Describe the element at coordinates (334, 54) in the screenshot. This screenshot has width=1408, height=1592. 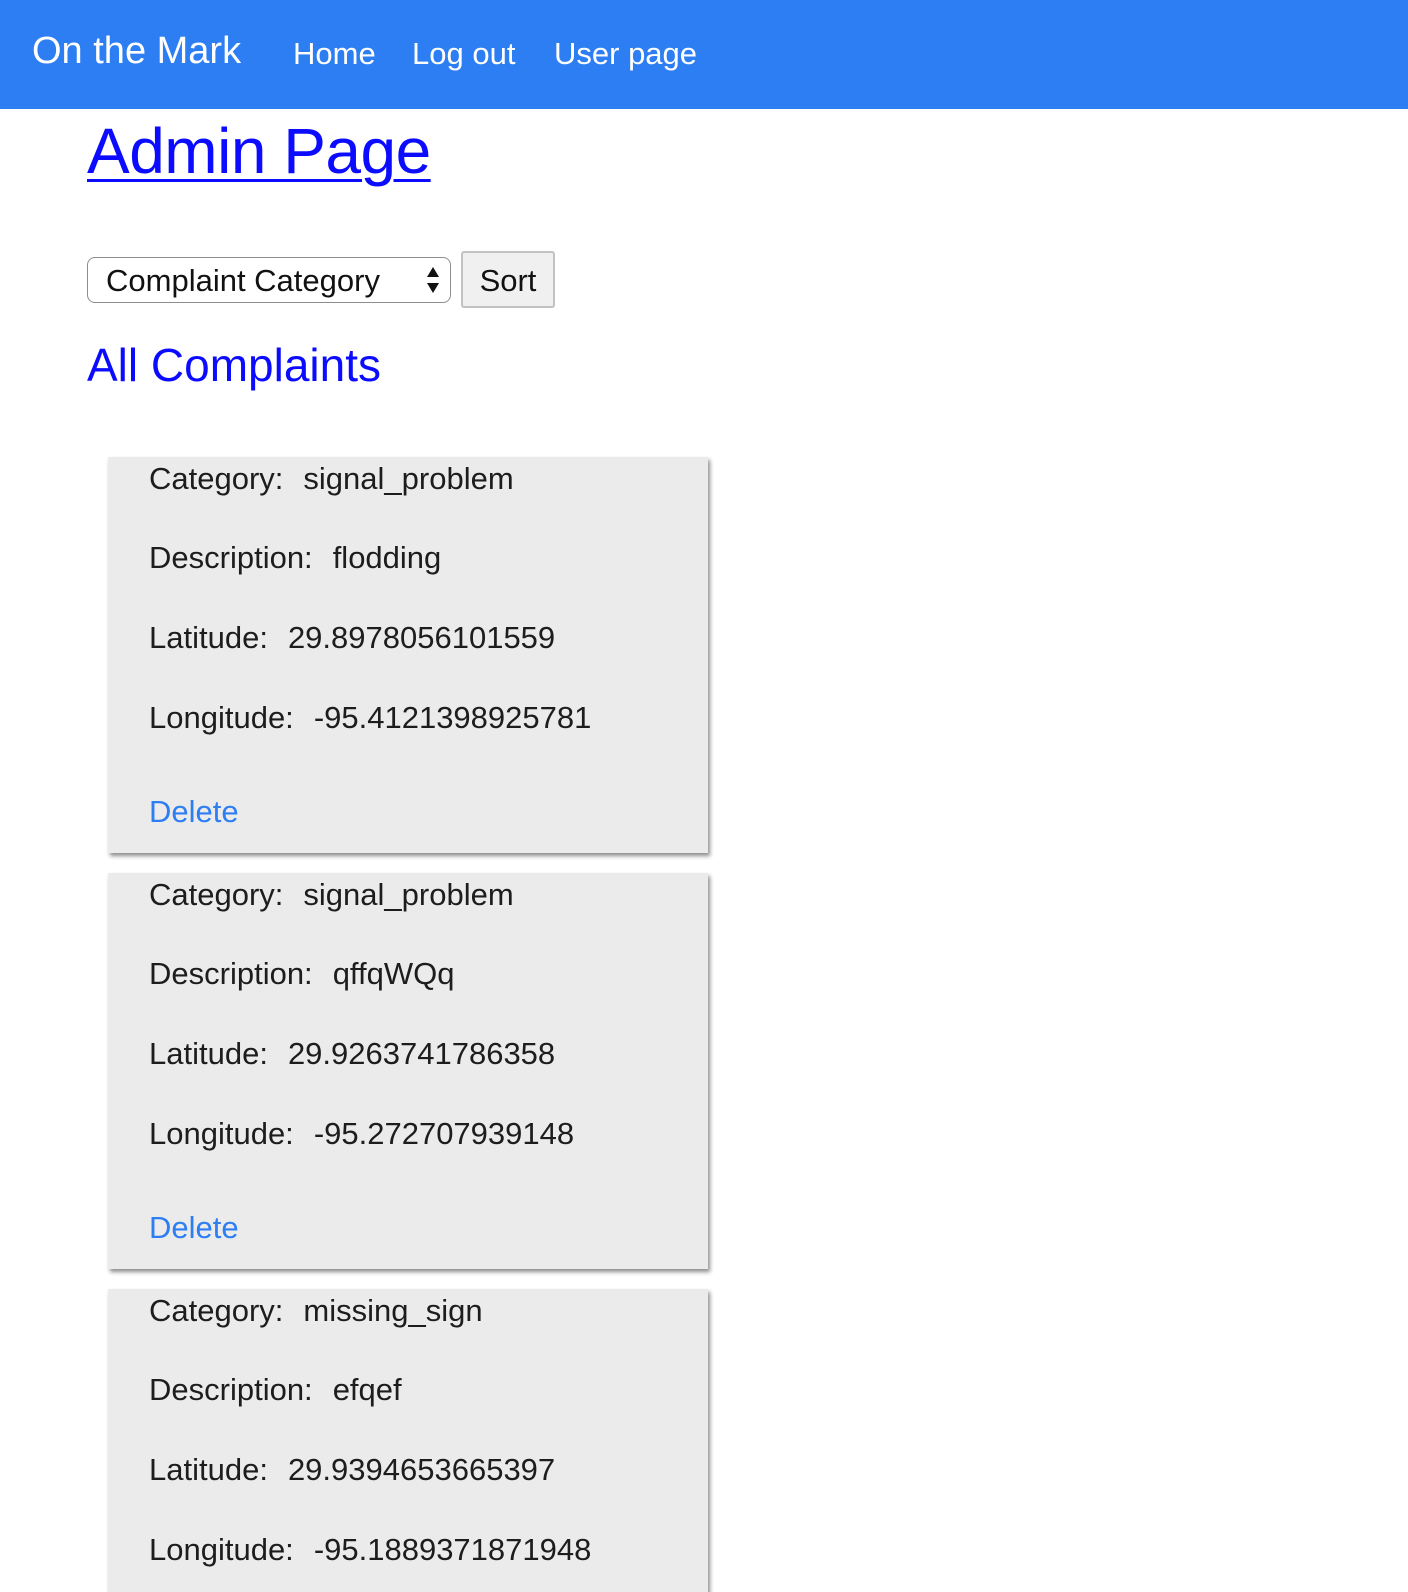
I see `nav-link-home: Home` at that location.